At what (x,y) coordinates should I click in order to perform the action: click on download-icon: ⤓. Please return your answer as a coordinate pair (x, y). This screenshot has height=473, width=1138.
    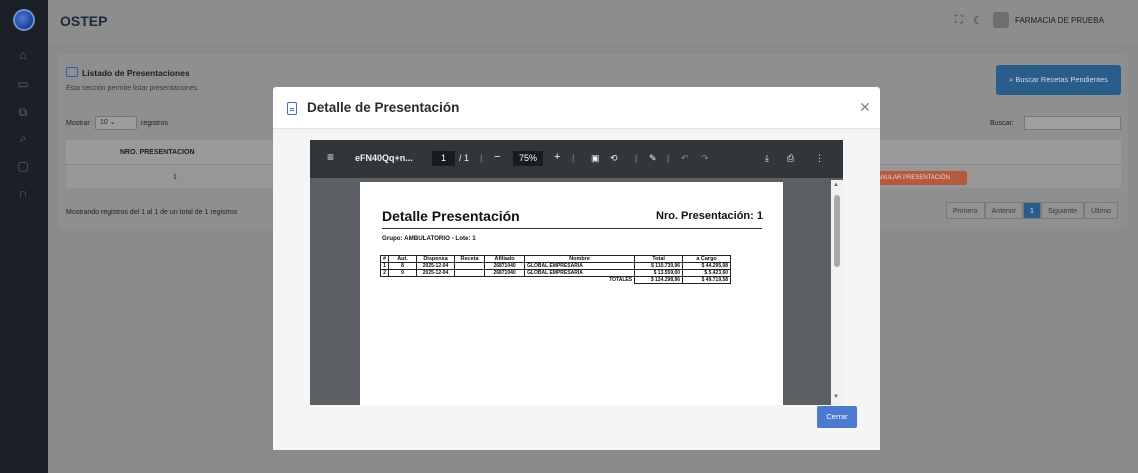
    Looking at the image, I should click on (767, 158).